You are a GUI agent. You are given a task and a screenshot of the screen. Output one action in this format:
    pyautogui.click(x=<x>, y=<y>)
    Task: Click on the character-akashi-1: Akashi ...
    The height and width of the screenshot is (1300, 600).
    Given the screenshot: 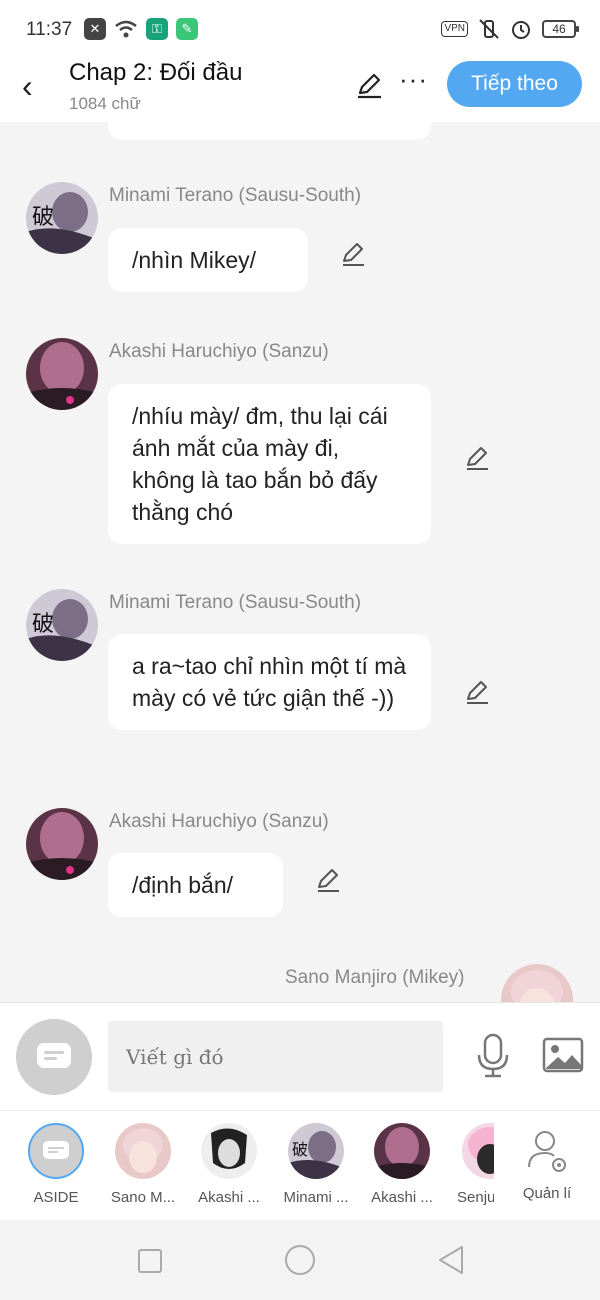 What is the action you would take?
    pyautogui.click(x=229, y=1164)
    